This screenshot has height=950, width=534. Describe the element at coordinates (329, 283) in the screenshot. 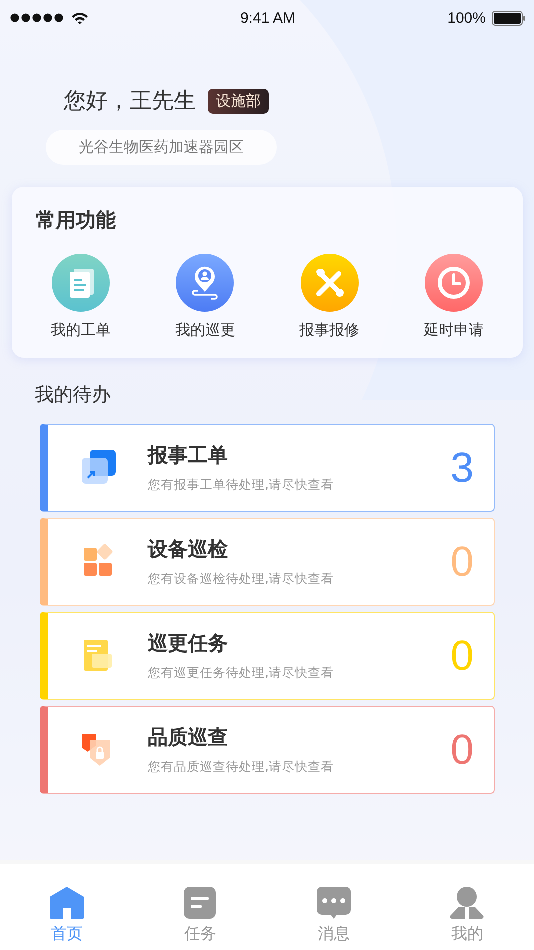

I see `tools-icon` at that location.